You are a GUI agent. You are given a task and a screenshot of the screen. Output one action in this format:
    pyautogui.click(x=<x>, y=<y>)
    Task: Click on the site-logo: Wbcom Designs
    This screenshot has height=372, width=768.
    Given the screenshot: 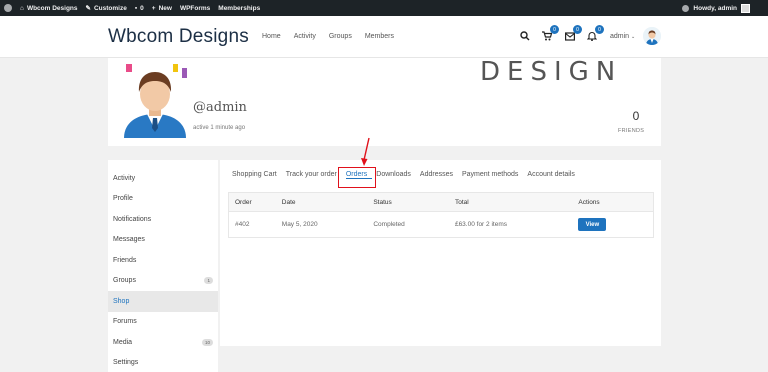 What is the action you would take?
    pyautogui.click(x=178, y=37)
    